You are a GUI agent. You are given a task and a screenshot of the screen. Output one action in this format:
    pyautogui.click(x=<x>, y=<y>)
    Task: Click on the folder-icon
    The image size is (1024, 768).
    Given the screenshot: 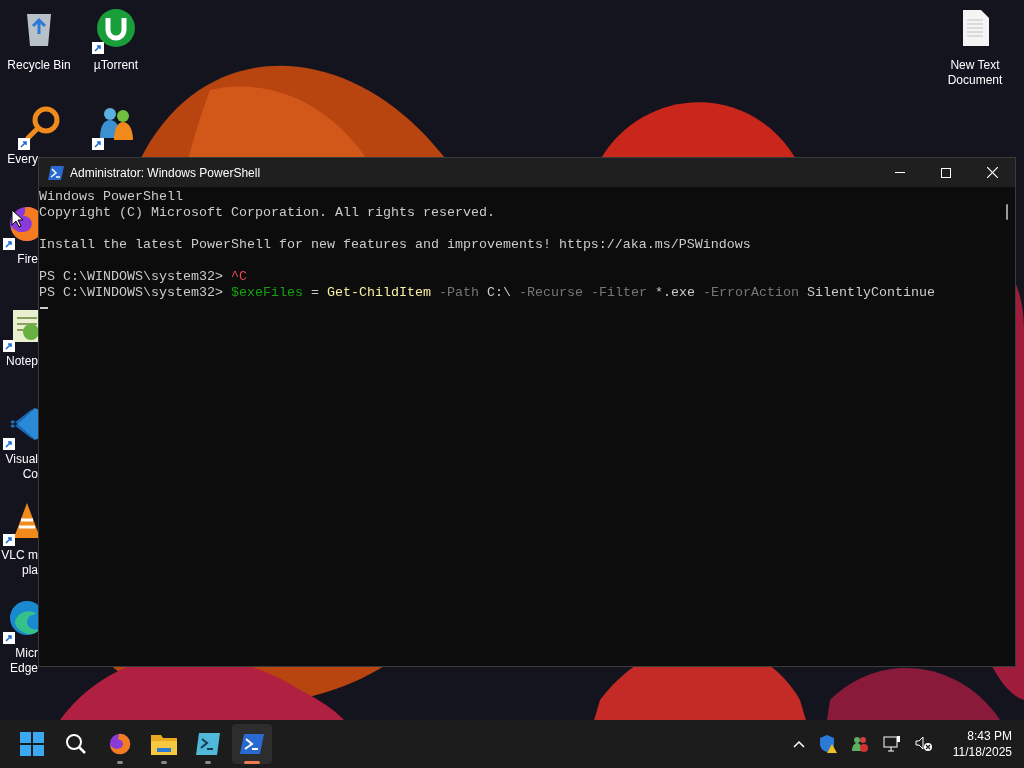 What is the action you would take?
    pyautogui.click(x=164, y=744)
    